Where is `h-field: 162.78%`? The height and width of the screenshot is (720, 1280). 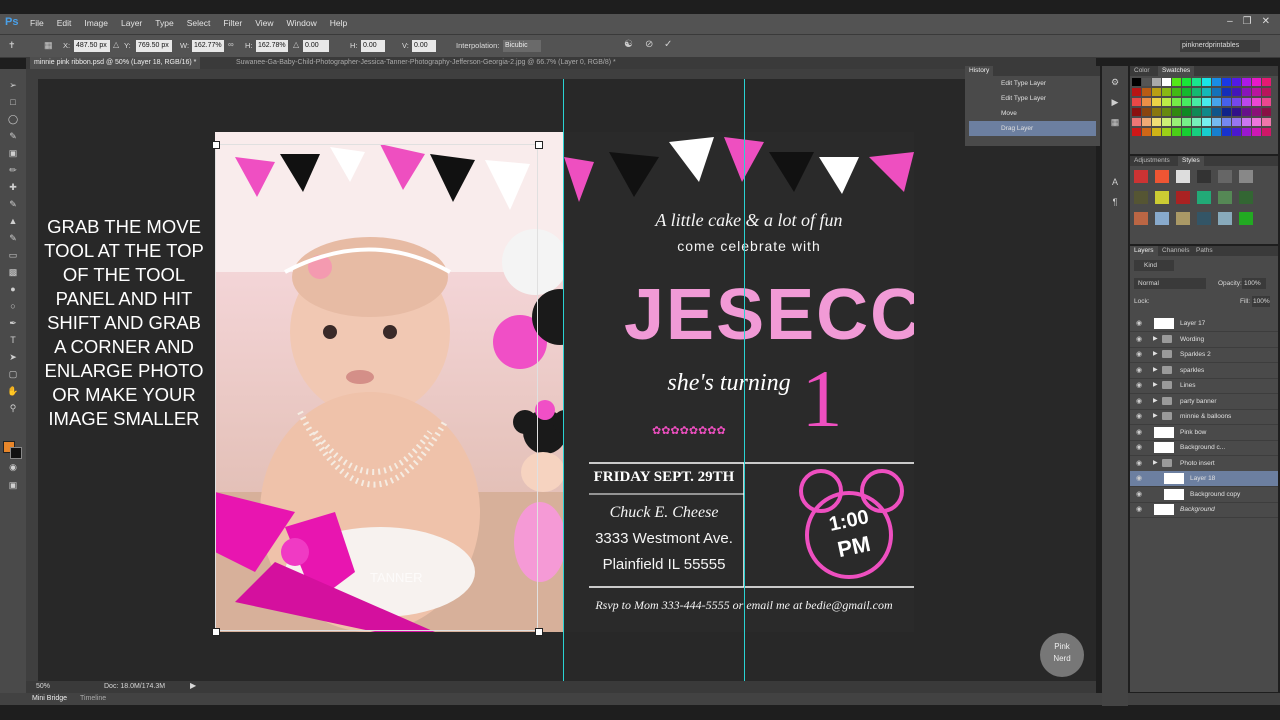 h-field: 162.78% is located at coordinates (272, 46).